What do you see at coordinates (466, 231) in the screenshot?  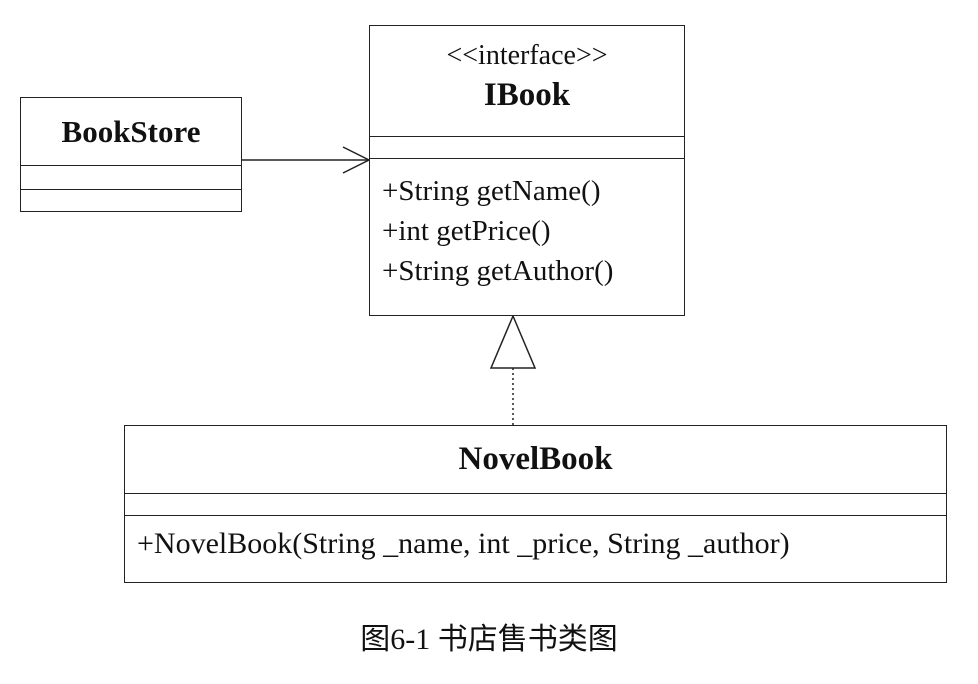 I see `operation: +int getPrice()` at bounding box center [466, 231].